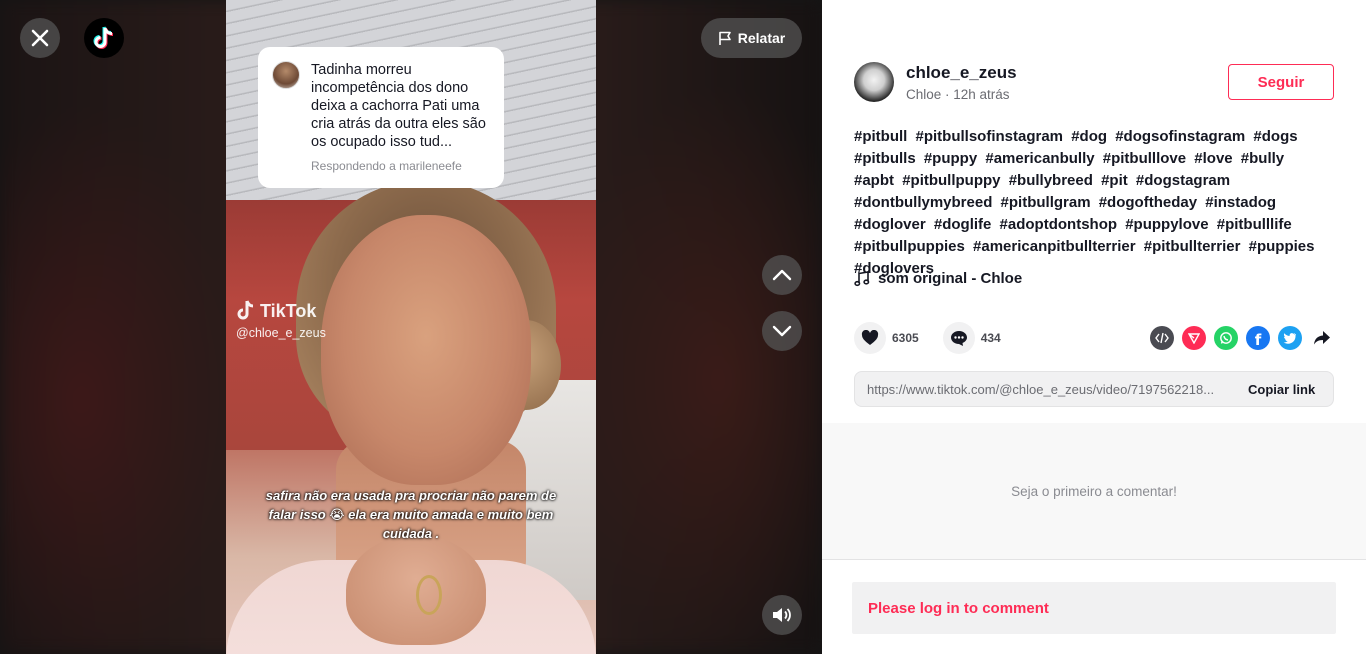  Describe the element at coordinates (990, 338) in the screenshot. I see `comment-count: 434` at that location.